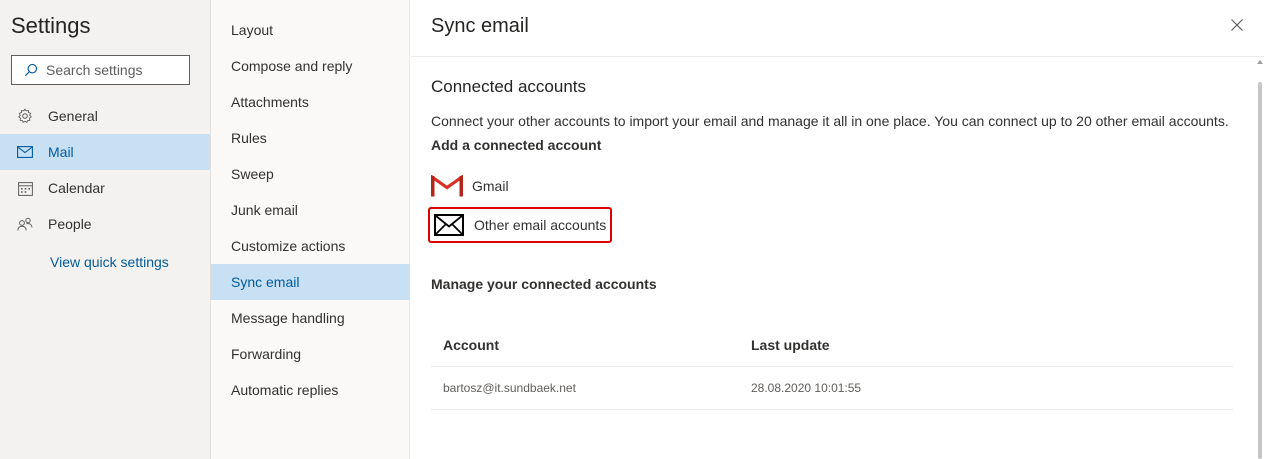 This screenshot has height=459, width=1264. I want to click on table-header: Account Last update, so click(832, 345).